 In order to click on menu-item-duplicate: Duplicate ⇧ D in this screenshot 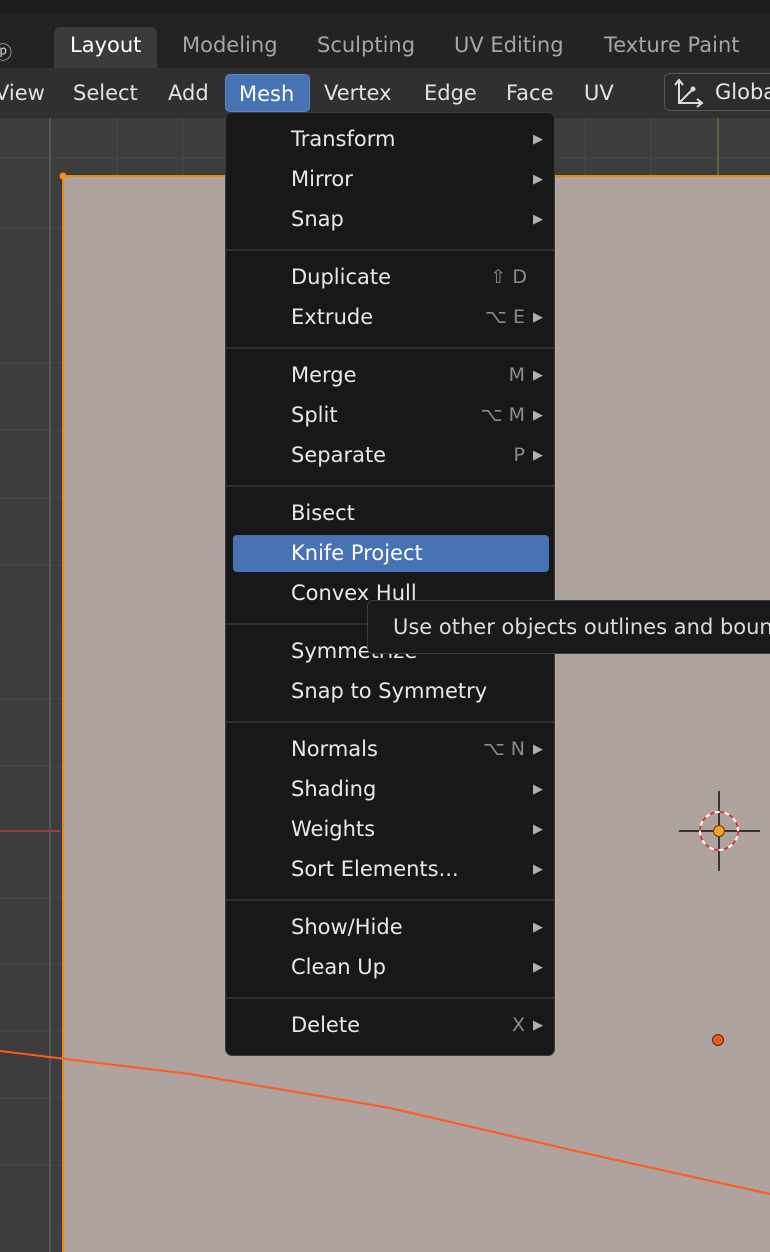, I will do `click(391, 277)`.